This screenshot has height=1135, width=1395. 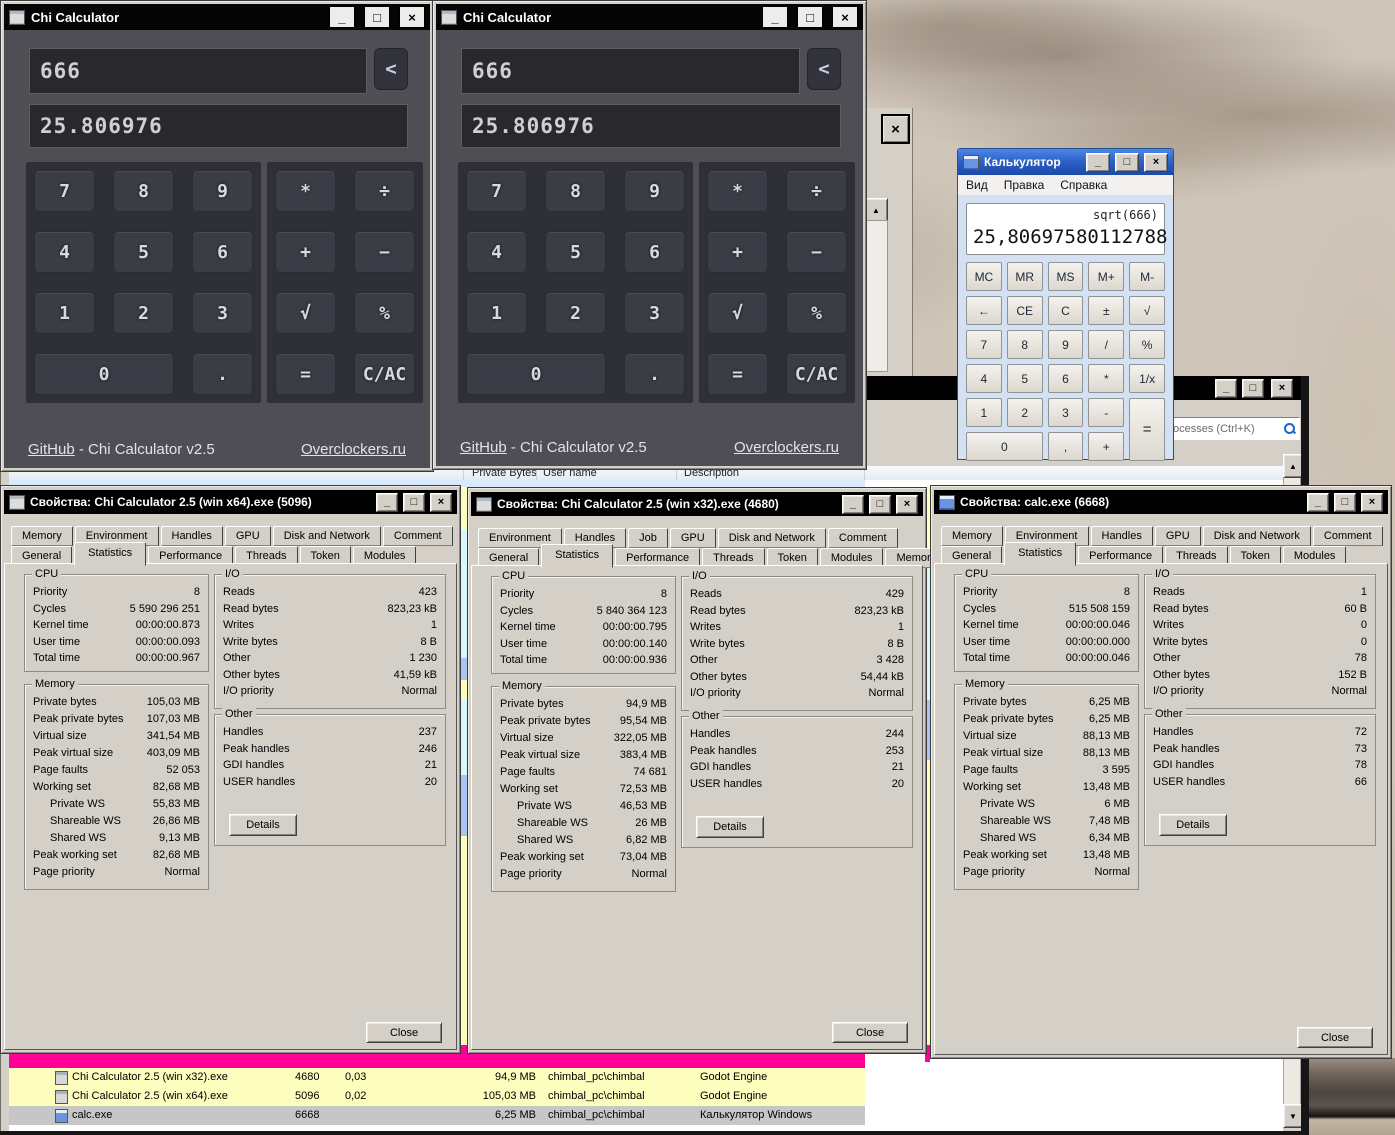 What do you see at coordinates (1024, 412) in the screenshot?
I see `key-2: 2` at bounding box center [1024, 412].